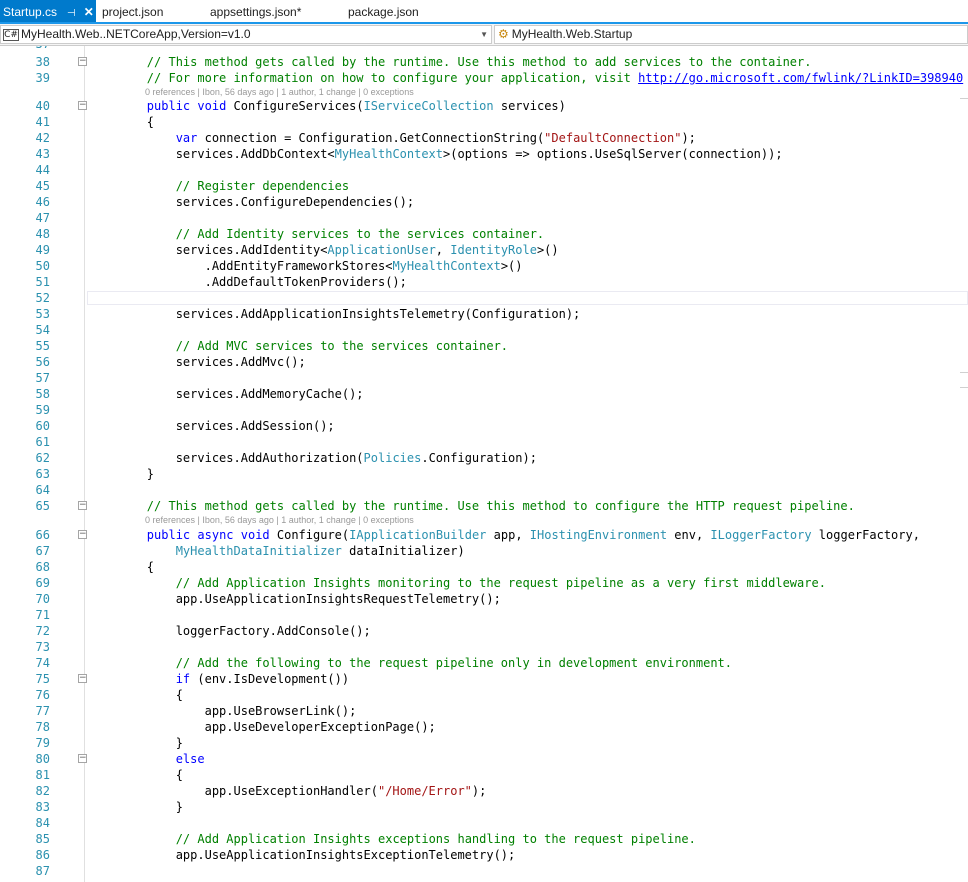 Image resolution: width=968 pixels, height=882 pixels. I want to click on pin-icon: ⊣, so click(71, 13).